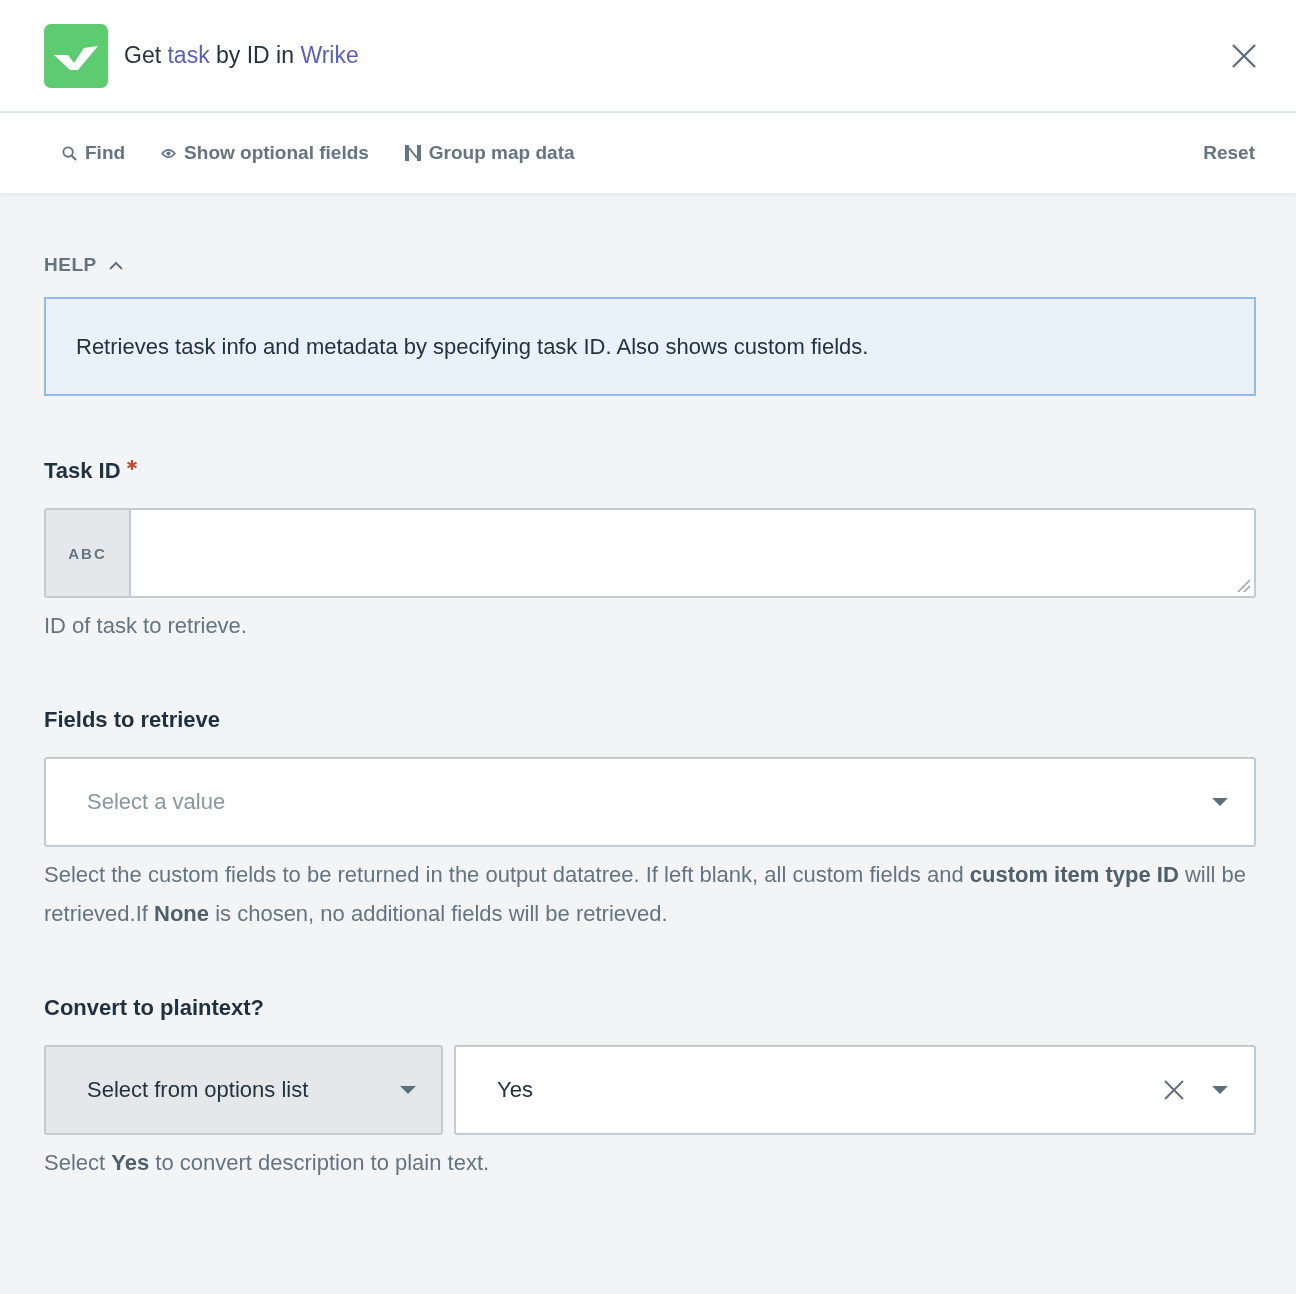 The width and height of the screenshot is (1296, 1294). I want to click on help-toggle: HELP, so click(83, 265).